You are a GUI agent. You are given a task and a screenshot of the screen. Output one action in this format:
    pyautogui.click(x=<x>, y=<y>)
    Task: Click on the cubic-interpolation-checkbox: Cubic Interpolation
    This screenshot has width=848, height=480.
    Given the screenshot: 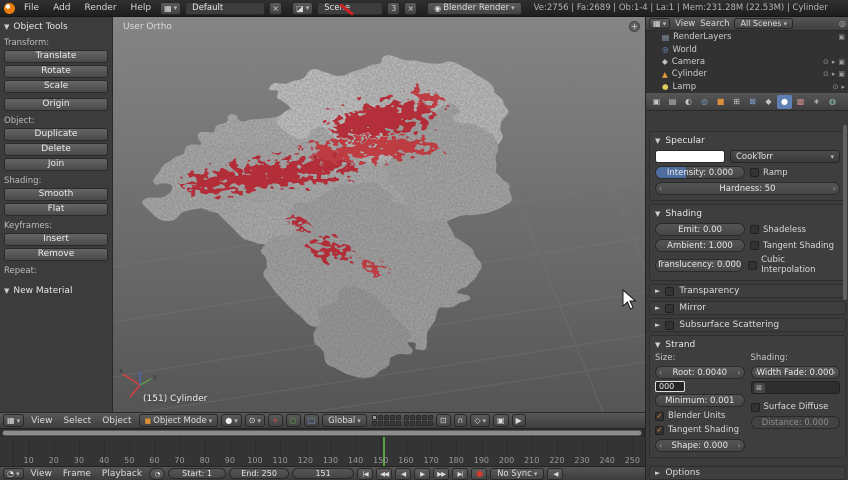 What is the action you would take?
    pyautogui.click(x=794, y=265)
    